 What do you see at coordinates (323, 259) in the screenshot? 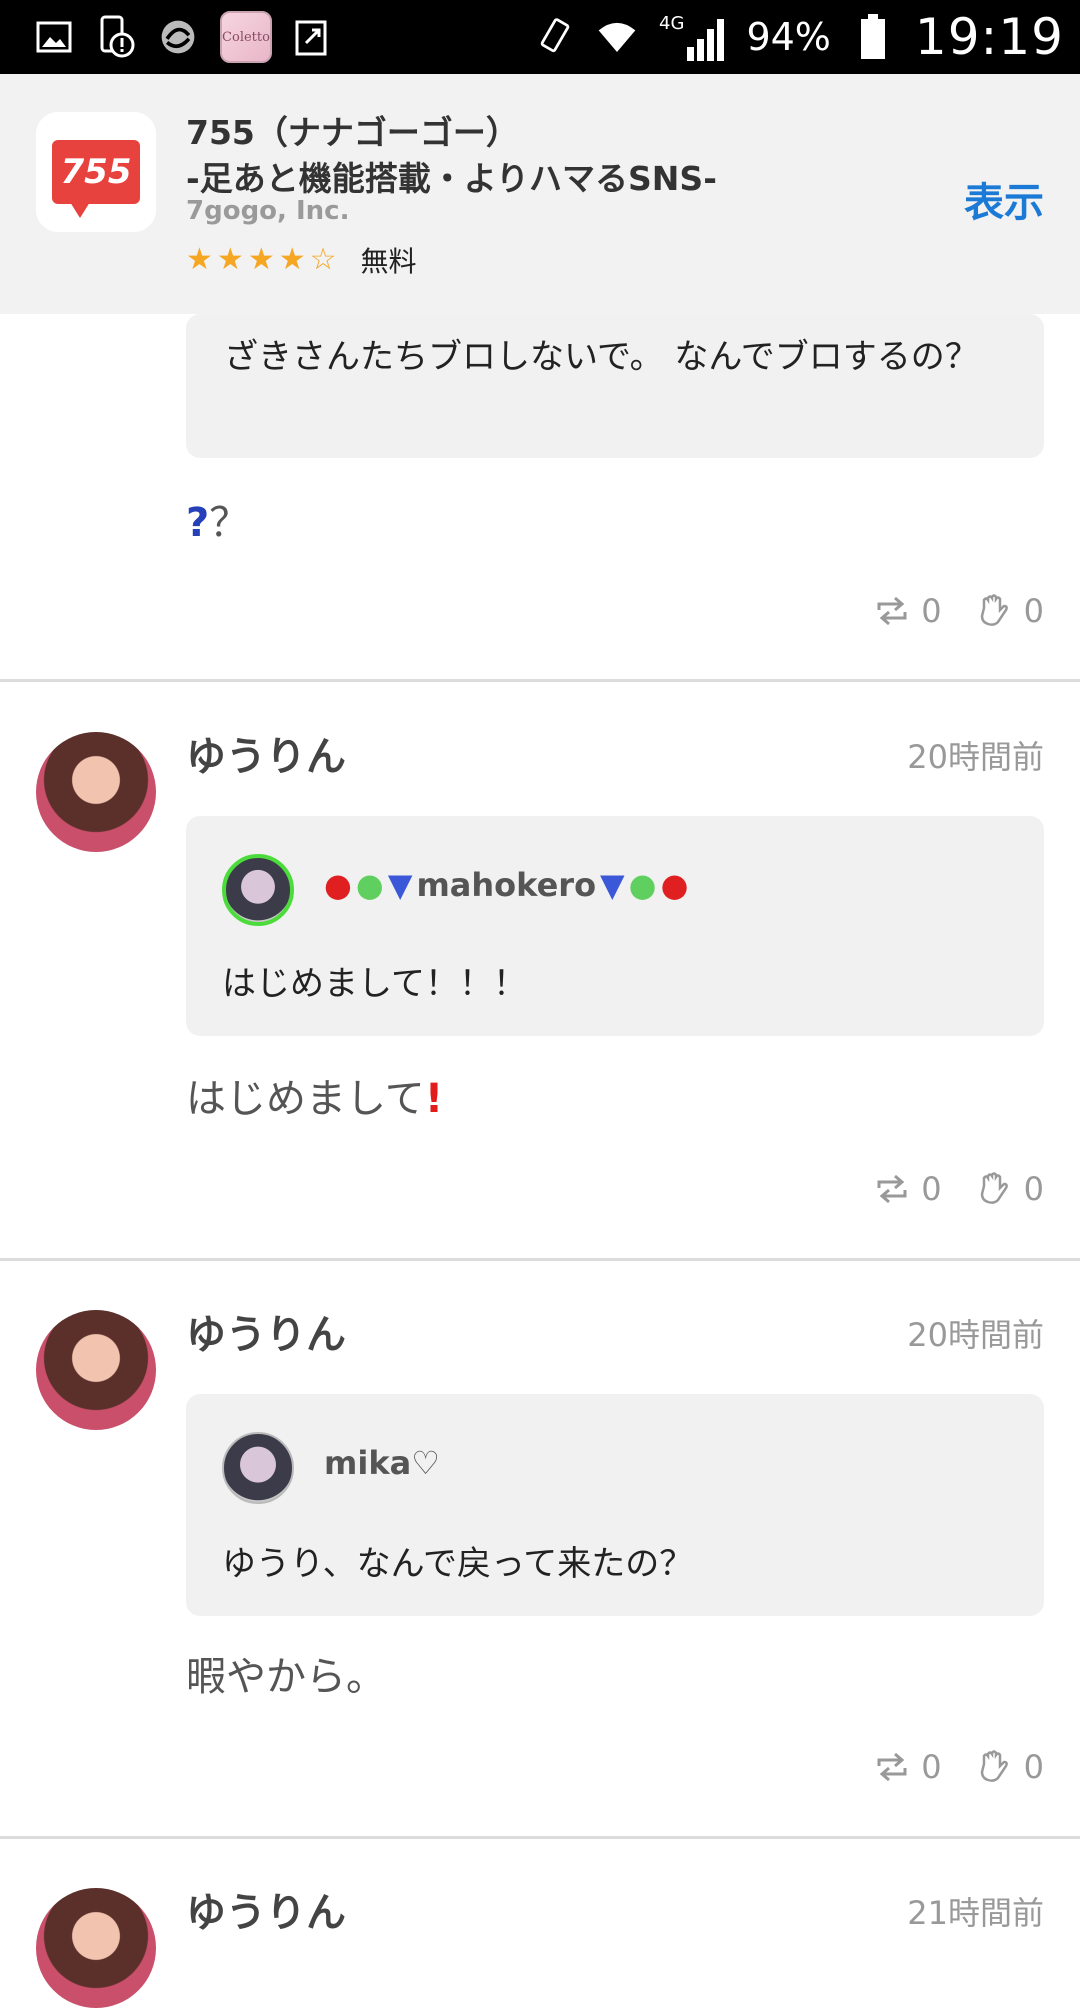
I see `star-empty-icon: ☆` at bounding box center [323, 259].